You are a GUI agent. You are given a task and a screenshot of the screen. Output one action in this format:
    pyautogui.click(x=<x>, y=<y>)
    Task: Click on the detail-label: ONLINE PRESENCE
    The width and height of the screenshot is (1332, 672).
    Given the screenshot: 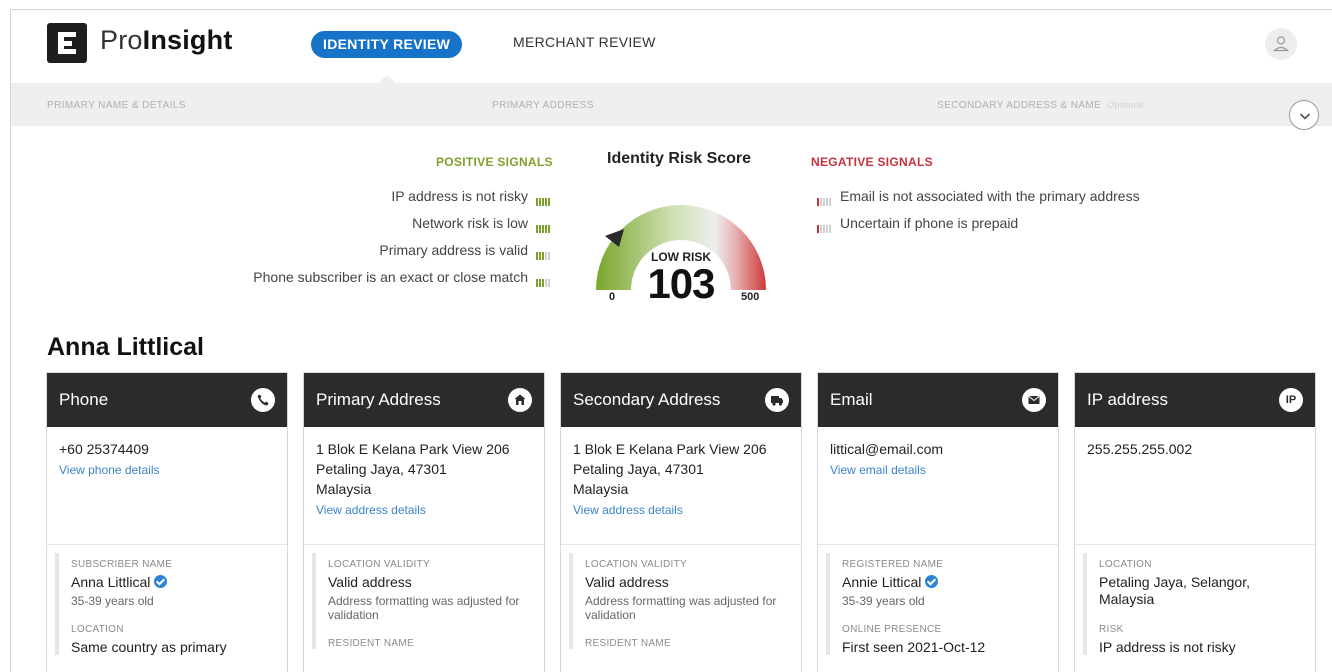 What is the action you would take?
    pyautogui.click(x=892, y=629)
    